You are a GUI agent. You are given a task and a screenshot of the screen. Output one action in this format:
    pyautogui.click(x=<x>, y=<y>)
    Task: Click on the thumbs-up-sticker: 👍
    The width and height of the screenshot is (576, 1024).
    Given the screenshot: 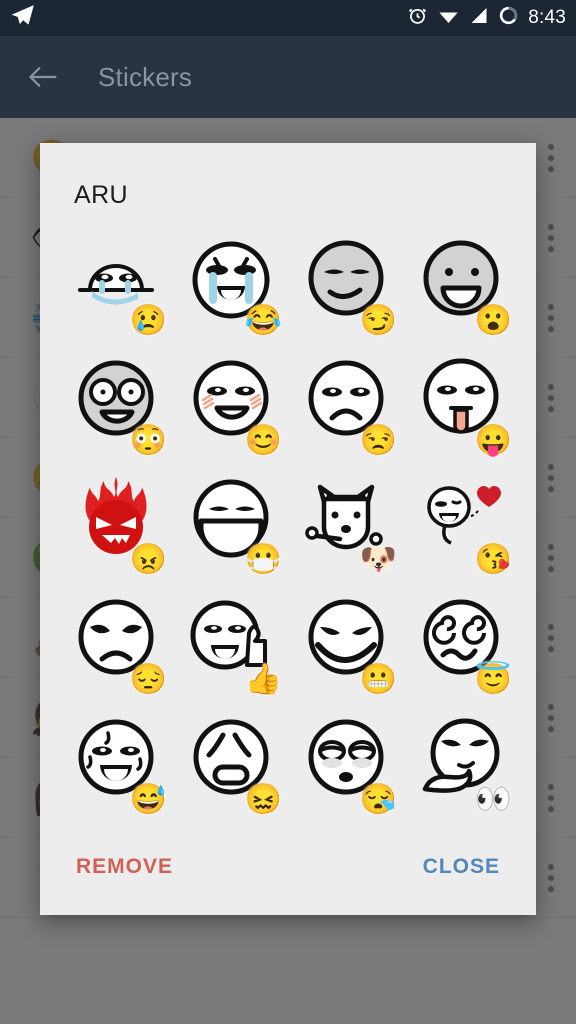 What is the action you would take?
    pyautogui.click(x=230, y=639)
    